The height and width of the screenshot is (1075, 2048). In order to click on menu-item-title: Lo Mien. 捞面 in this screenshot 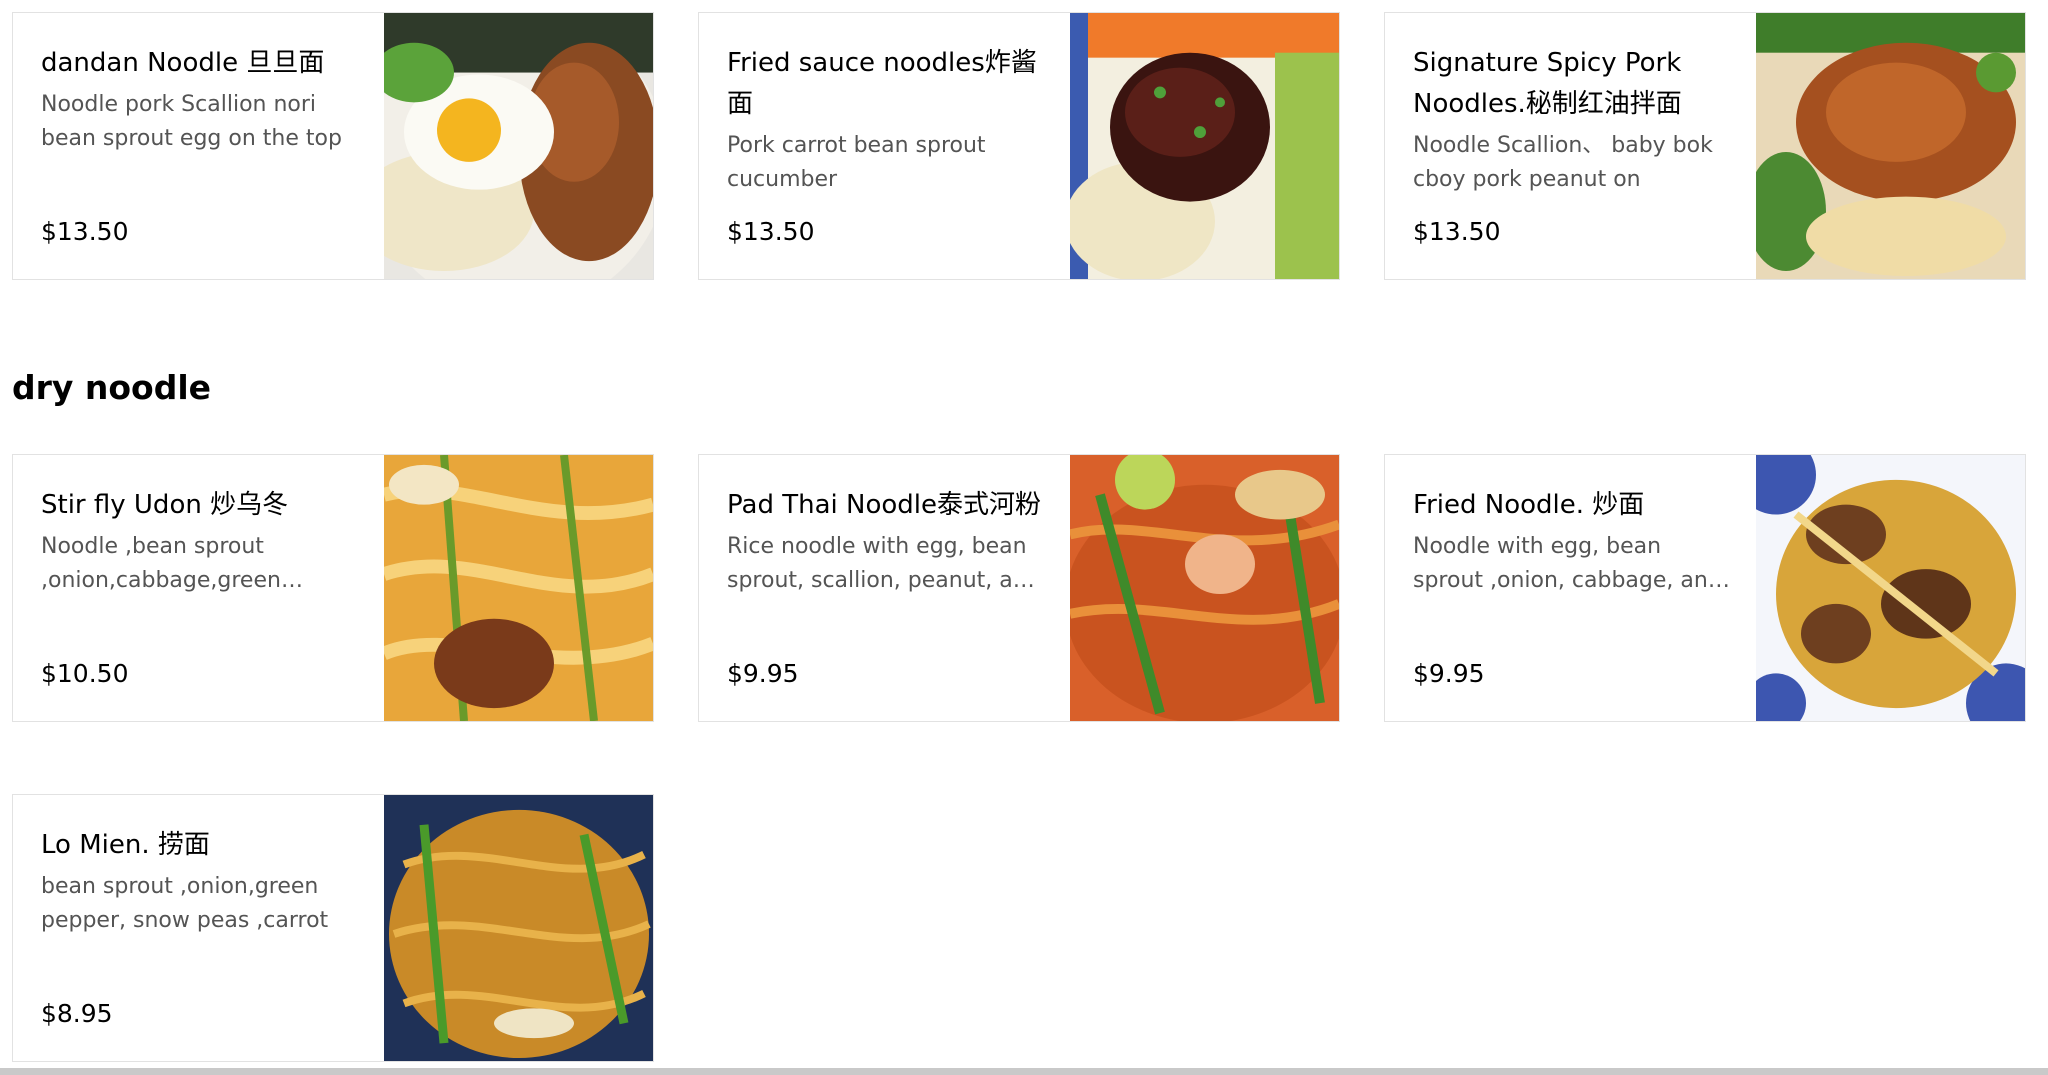, I will do `click(125, 845)`.